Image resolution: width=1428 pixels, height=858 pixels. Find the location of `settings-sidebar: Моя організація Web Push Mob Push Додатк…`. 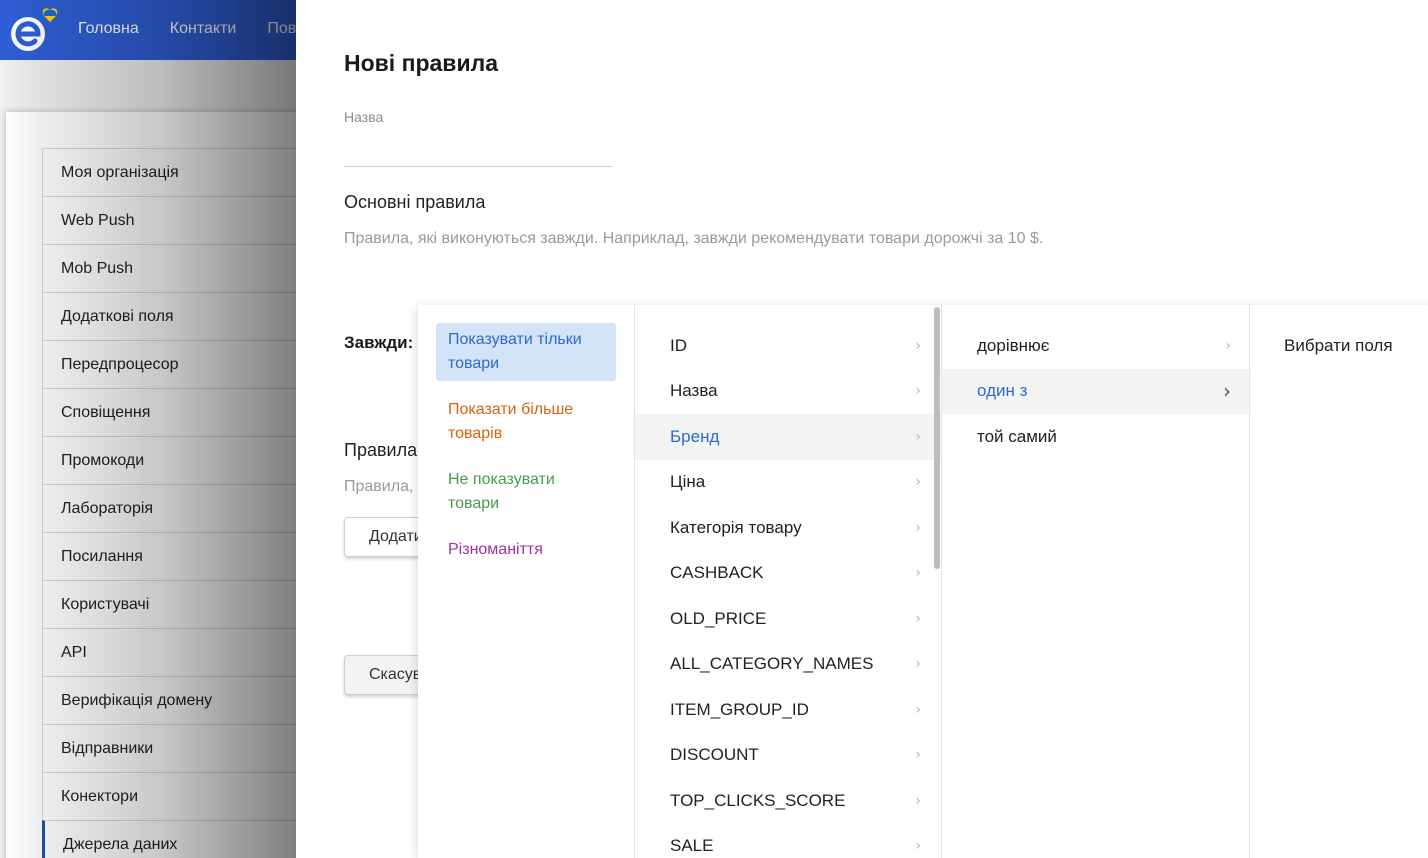

settings-sidebar: Моя організація Web Push Mob Push Додатк… is located at coordinates (169, 503).